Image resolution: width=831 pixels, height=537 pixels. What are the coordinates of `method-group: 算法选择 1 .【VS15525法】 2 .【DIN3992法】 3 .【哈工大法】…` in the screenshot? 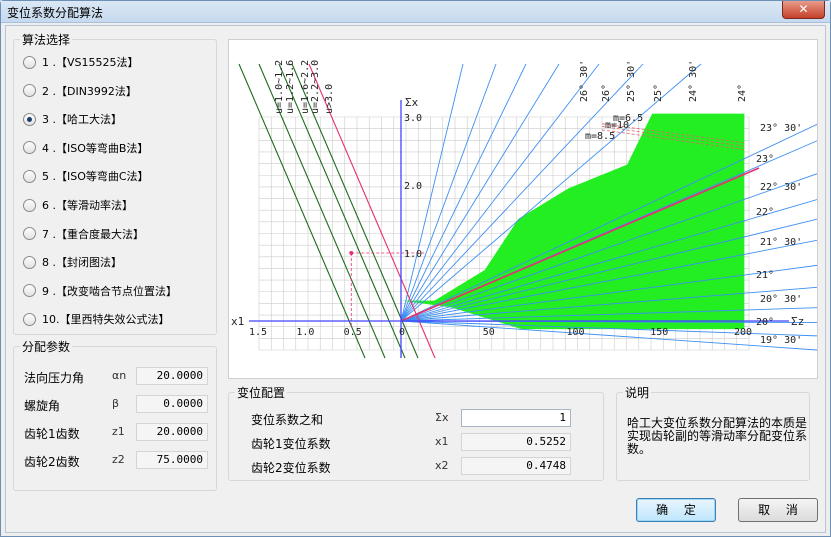 It's located at (115, 183).